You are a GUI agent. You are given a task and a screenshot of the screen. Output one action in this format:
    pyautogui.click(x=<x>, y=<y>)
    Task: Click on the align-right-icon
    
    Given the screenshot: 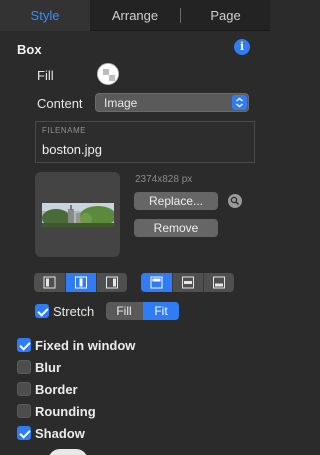 What is the action you would take?
    pyautogui.click(x=112, y=282)
    